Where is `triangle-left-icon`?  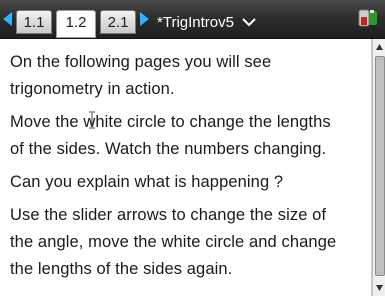 triangle-left-icon is located at coordinates (7, 19).